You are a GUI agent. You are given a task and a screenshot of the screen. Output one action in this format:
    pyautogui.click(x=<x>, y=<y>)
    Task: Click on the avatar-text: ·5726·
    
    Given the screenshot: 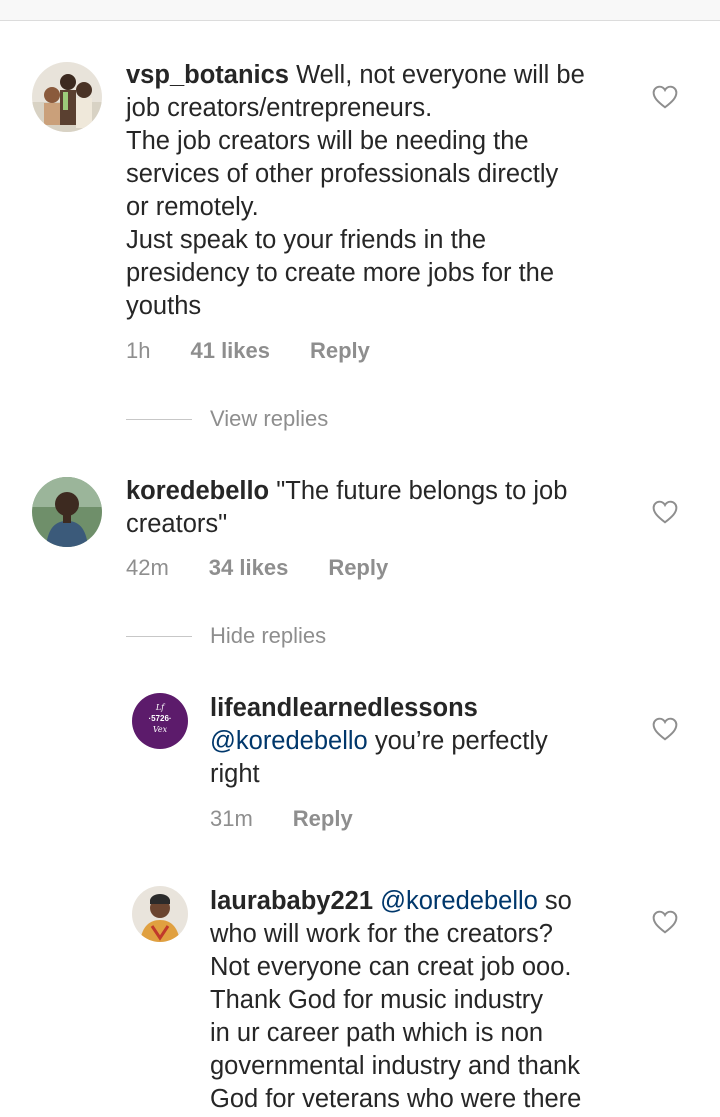 What is the action you would take?
    pyautogui.click(x=160, y=718)
    